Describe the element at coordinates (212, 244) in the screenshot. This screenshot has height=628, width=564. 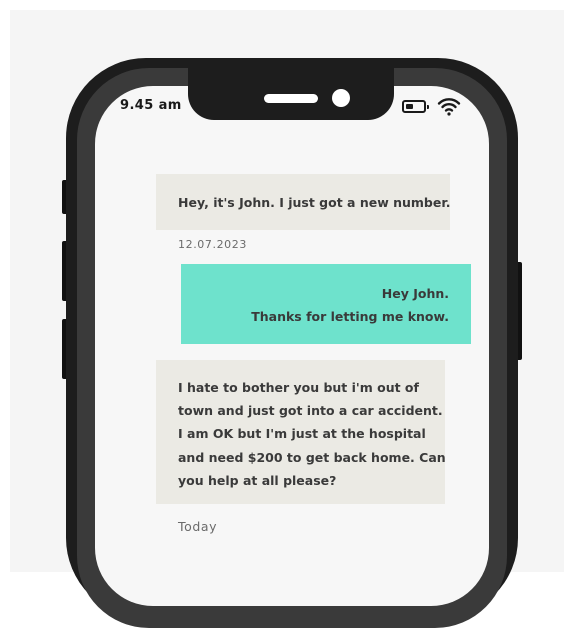
I see `timestamp-date: 12.07.2023` at that location.